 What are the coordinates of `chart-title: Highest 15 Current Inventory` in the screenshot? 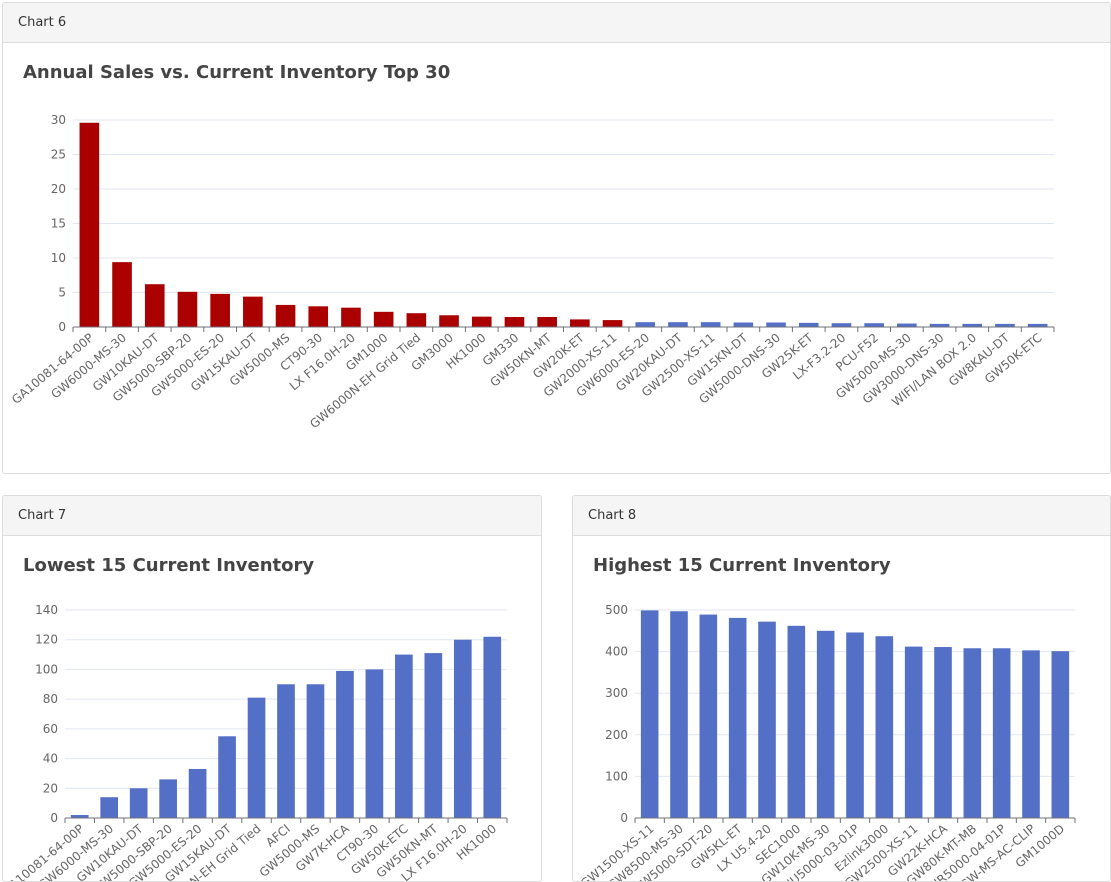 It's located at (742, 565).